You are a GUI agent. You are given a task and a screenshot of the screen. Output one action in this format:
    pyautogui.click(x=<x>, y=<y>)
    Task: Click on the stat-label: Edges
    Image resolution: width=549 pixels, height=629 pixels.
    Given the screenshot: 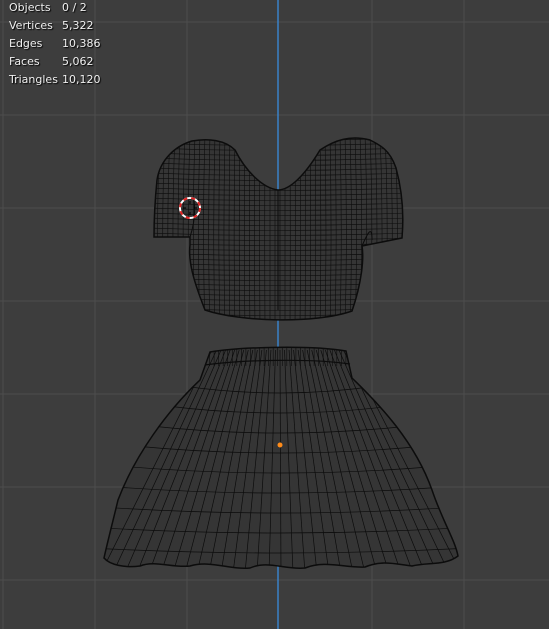 What is the action you would take?
    pyautogui.click(x=26, y=43)
    